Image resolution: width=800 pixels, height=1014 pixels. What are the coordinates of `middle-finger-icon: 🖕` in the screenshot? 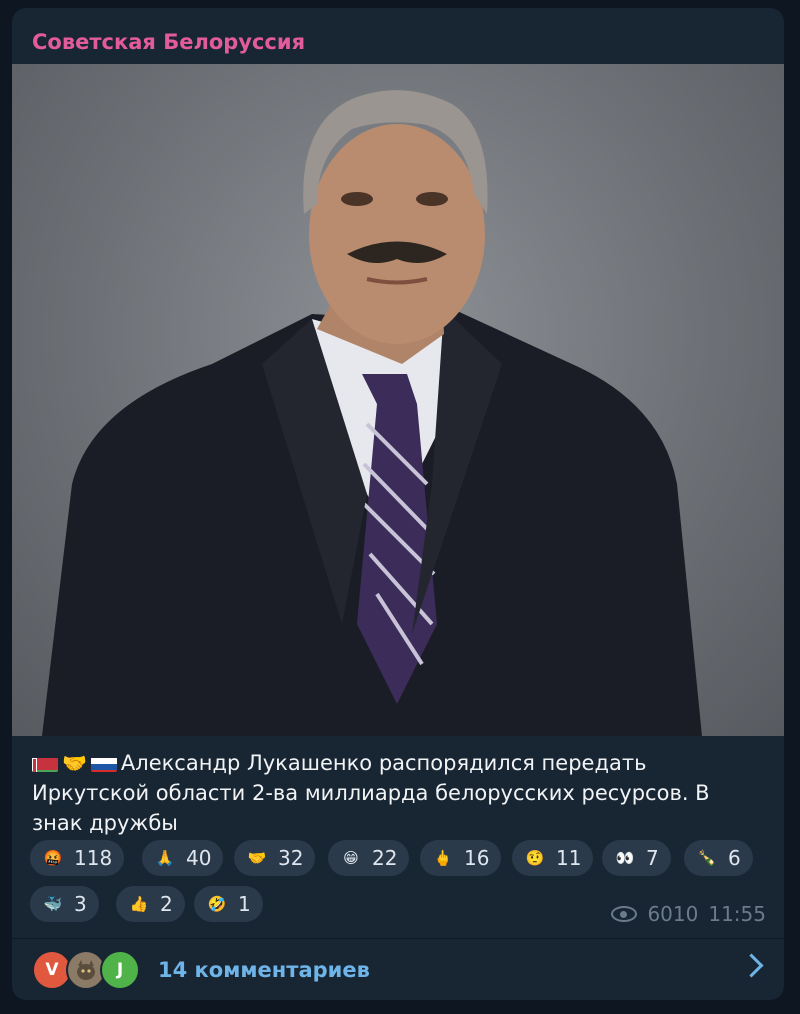 It's located at (443, 858).